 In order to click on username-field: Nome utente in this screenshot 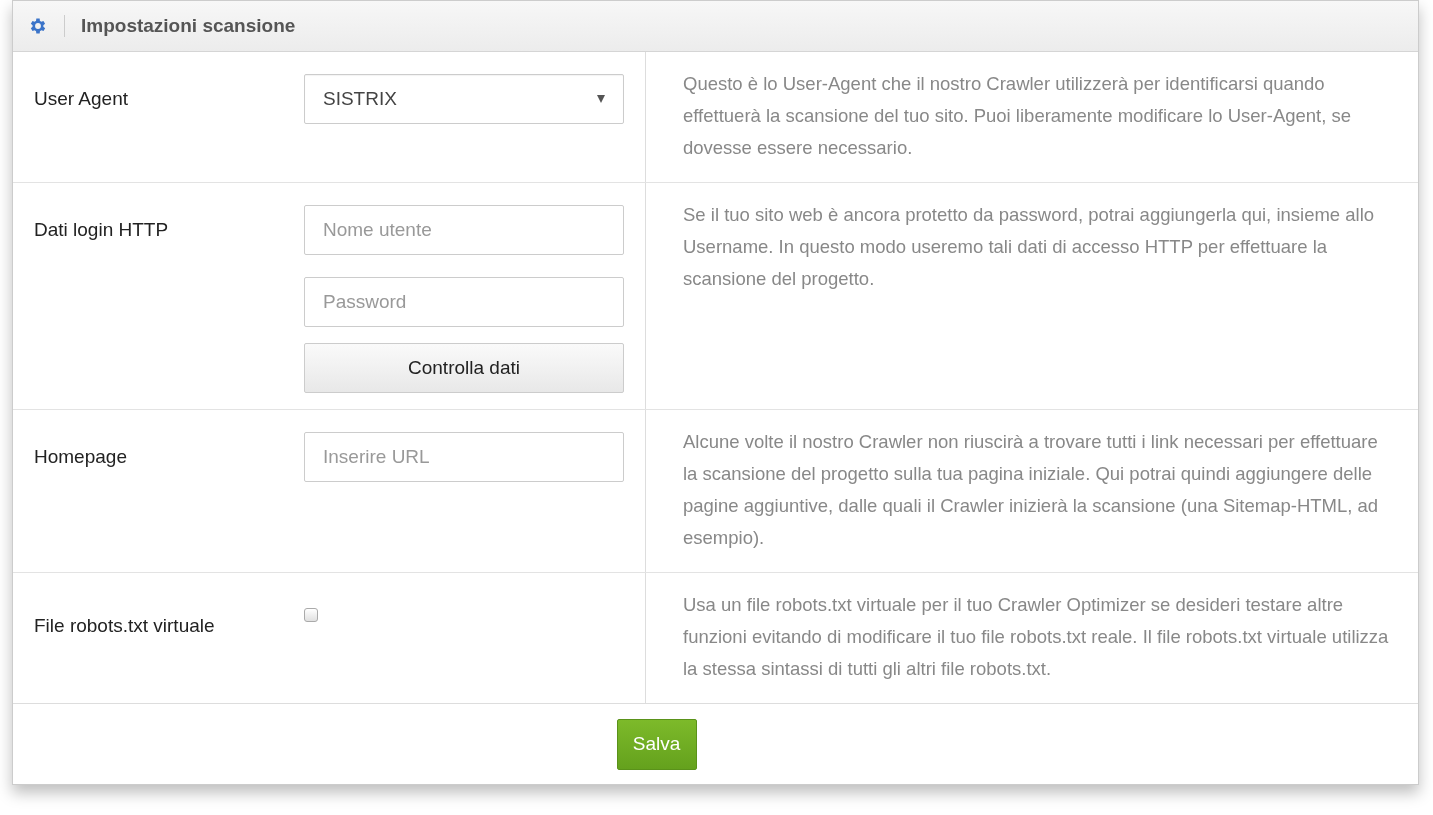, I will do `click(464, 230)`.